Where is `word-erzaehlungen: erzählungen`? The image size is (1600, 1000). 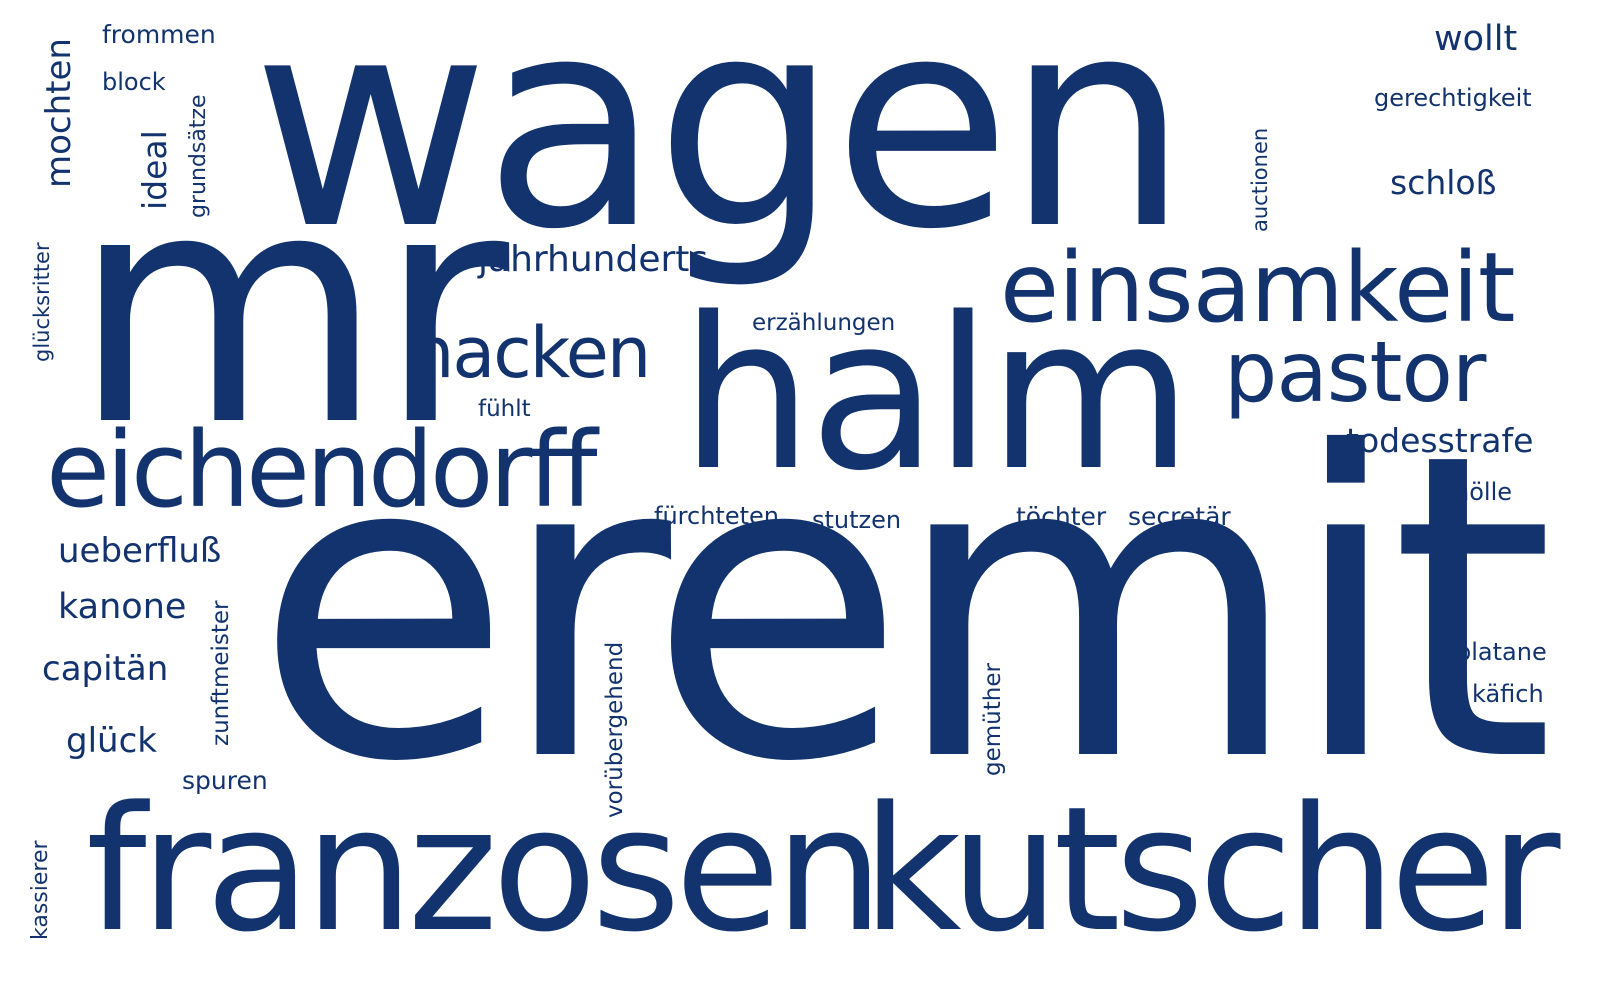 word-erzaehlungen: erzählungen is located at coordinates (824, 323).